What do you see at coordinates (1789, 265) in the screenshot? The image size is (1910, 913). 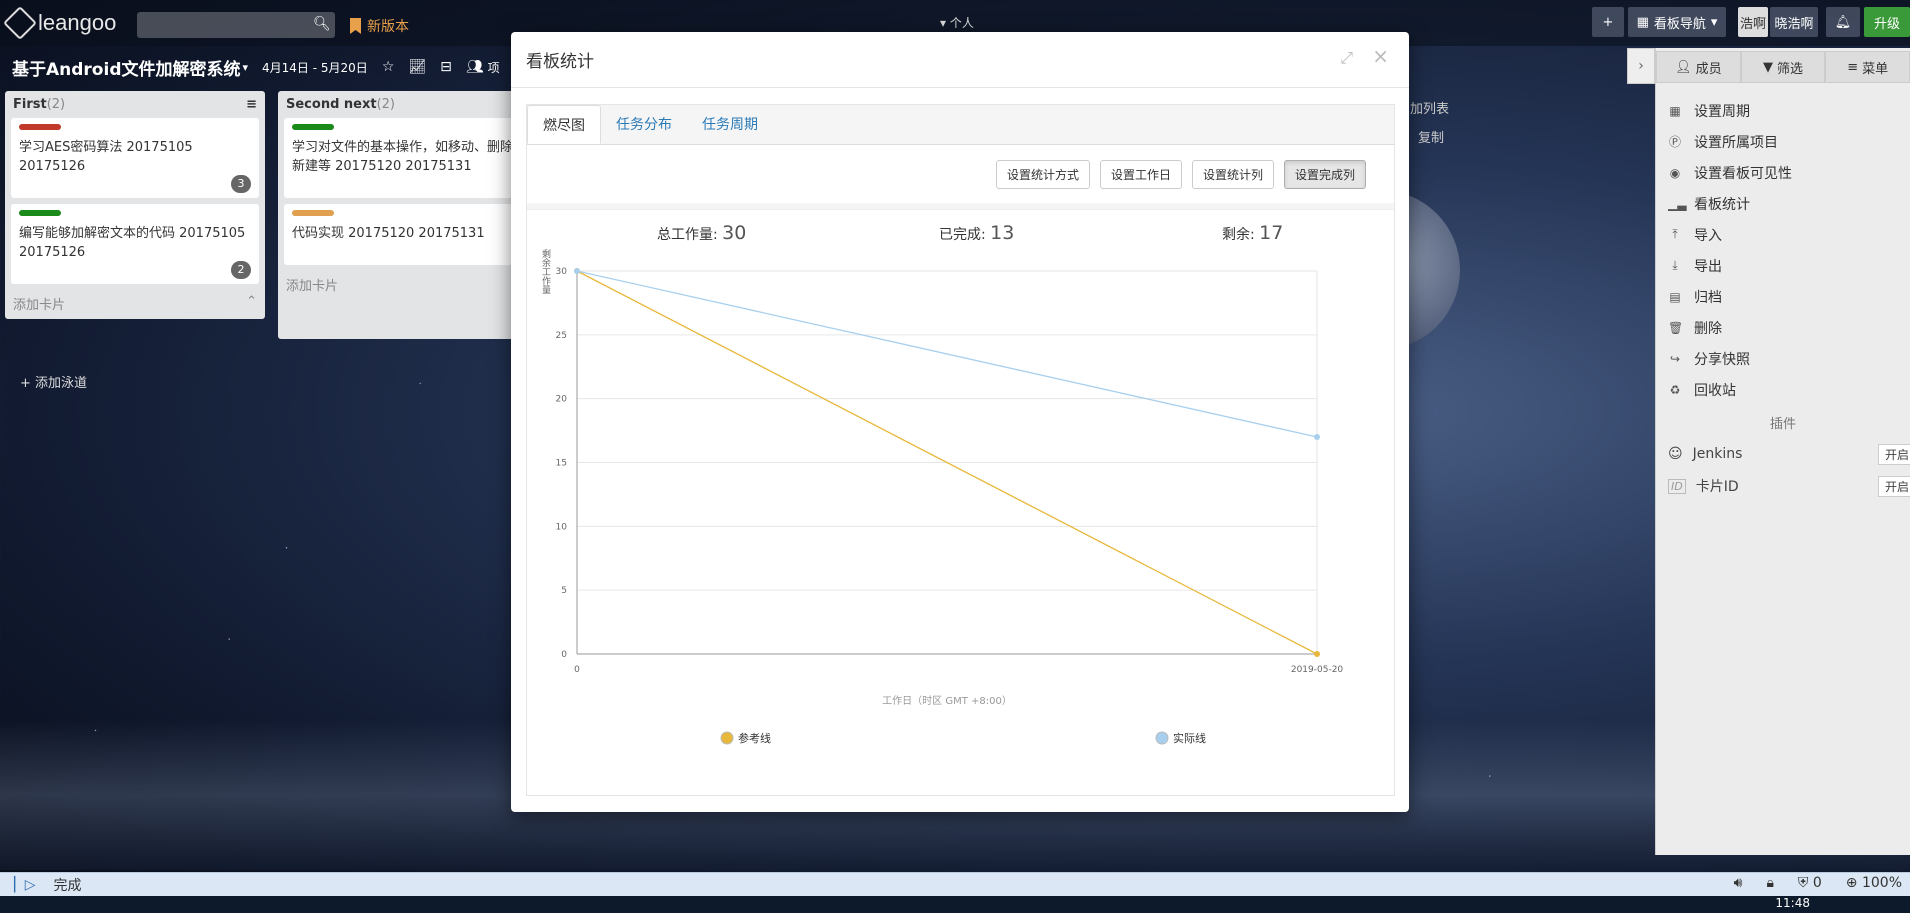 I see `menu-item-export: ⤓ 导出` at bounding box center [1789, 265].